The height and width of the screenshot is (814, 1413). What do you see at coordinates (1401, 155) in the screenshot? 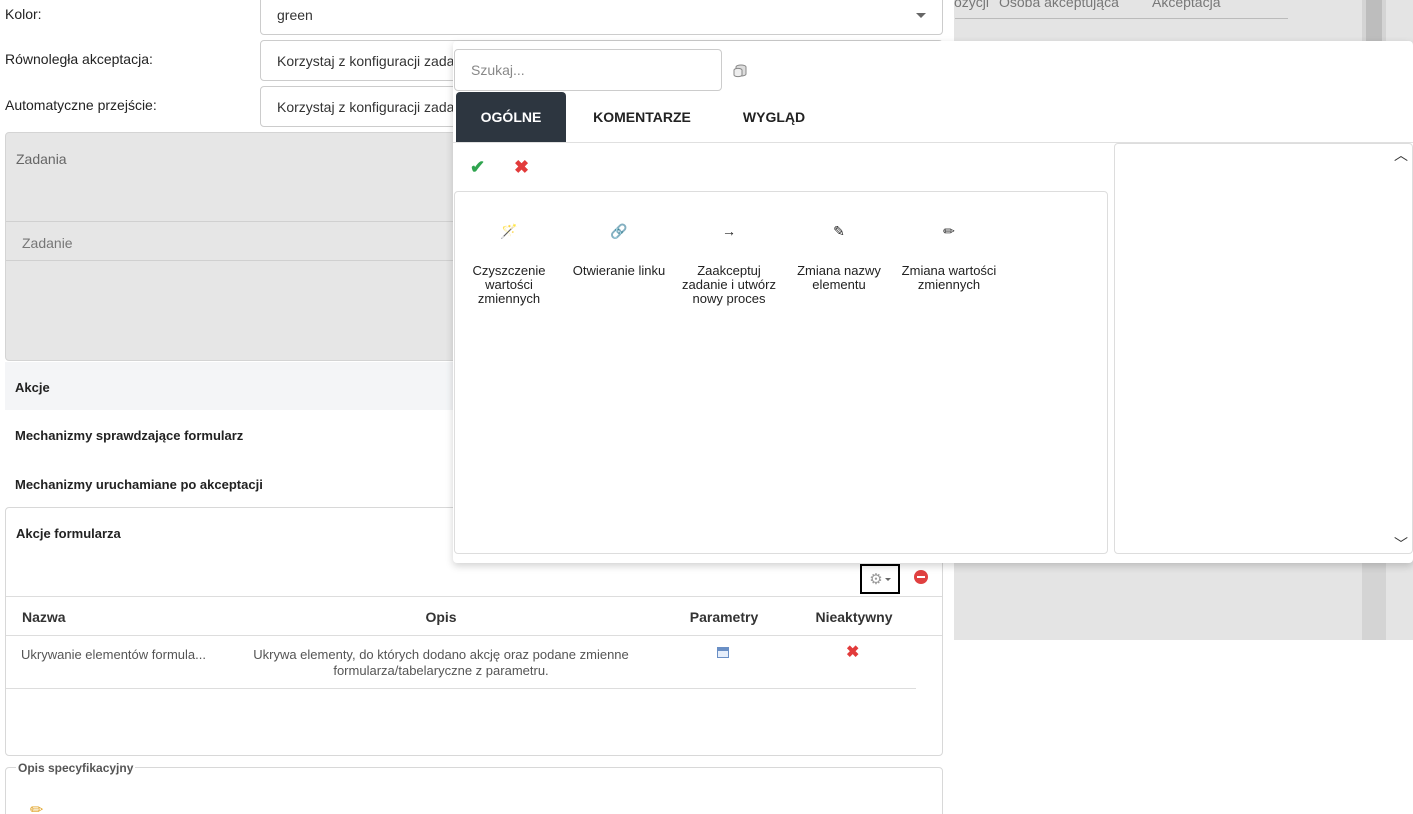
I see `chevron-up-icon: ︿` at bounding box center [1401, 155].